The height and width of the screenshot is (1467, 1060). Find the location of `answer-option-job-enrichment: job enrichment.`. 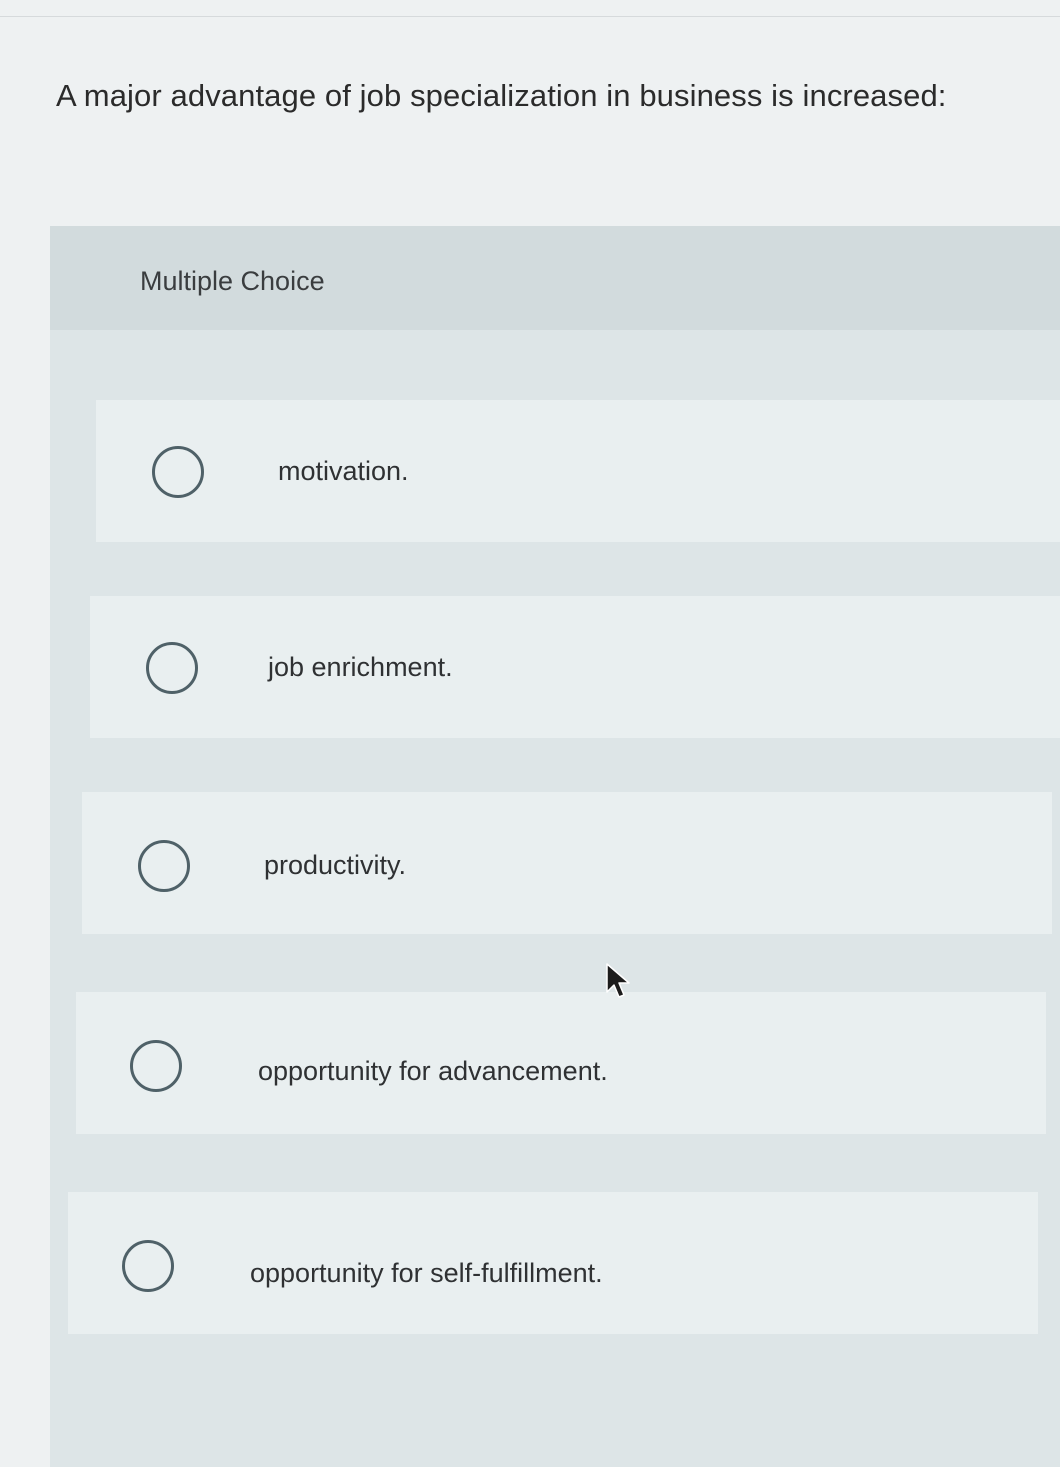

answer-option-job-enrichment: job enrichment. is located at coordinates (575, 667).